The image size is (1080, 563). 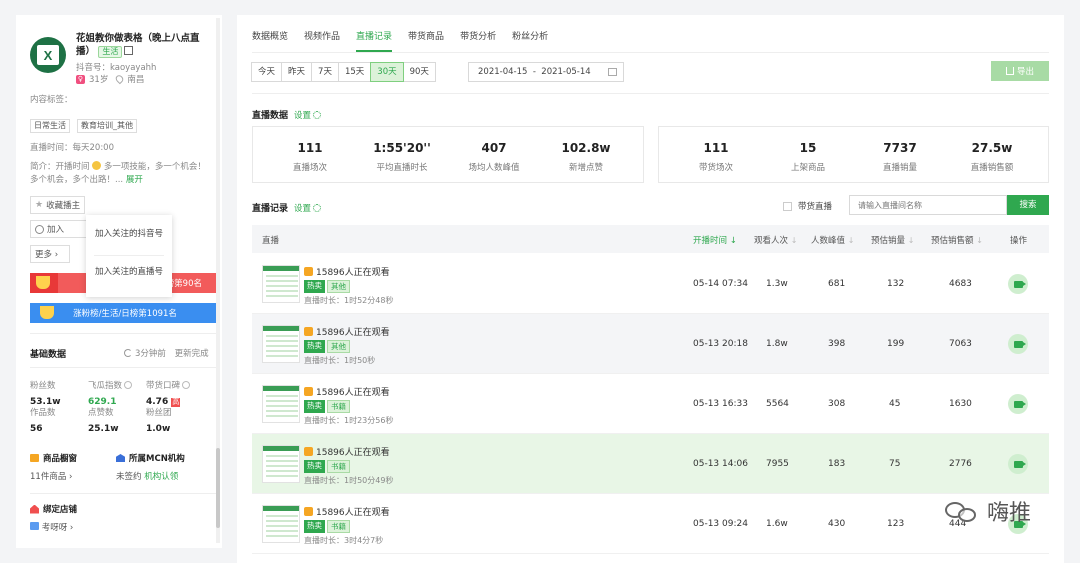 I want to click on showcase-link: 11件商品 ›, so click(x=51, y=476).